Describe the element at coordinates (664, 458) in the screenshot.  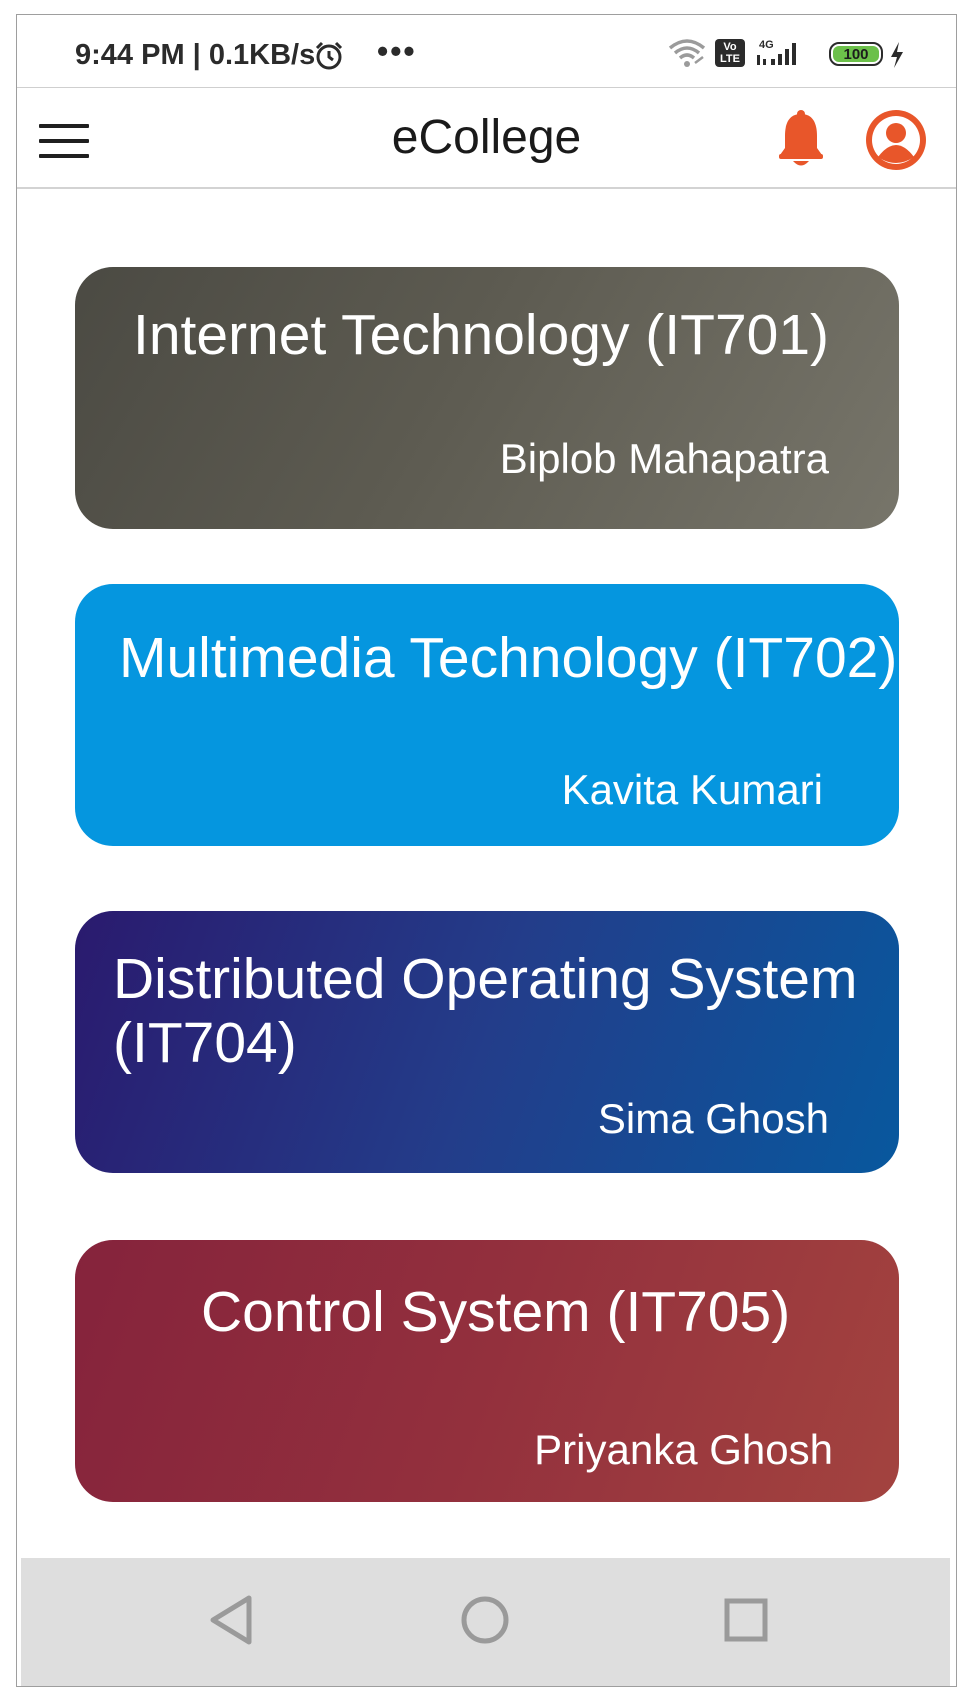
I see `course-teacher: Biplob Mahapatra` at that location.